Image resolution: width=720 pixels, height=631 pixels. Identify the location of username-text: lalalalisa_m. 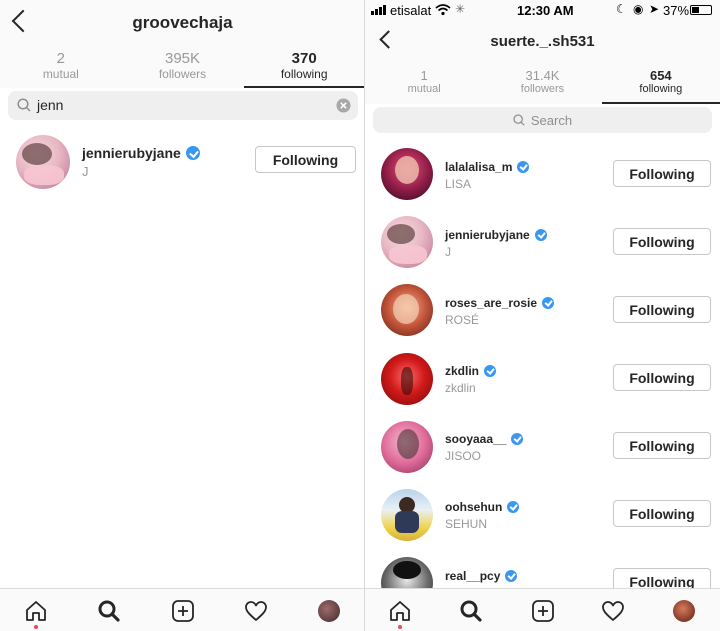
(479, 167).